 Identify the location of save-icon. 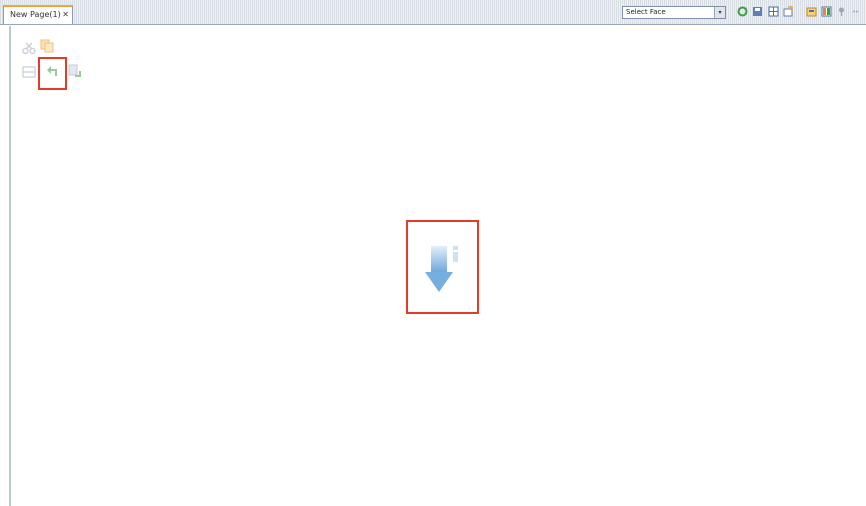
(757, 11).